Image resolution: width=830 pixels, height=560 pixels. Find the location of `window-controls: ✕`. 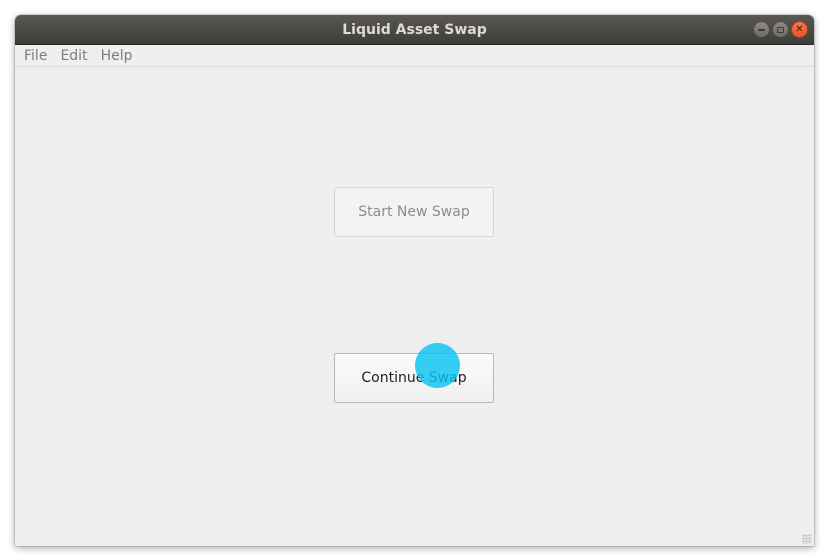

window-controls: ✕ is located at coordinates (780, 29).